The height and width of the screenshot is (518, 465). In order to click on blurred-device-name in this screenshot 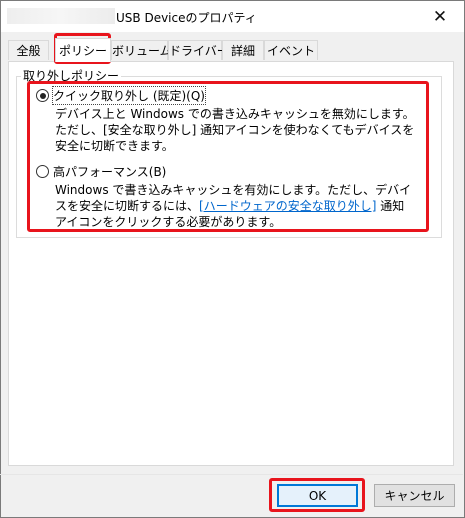, I will do `click(61, 16)`.